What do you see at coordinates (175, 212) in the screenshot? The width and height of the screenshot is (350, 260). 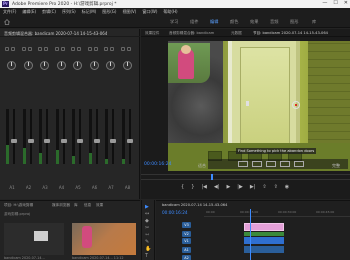 I see `timeline-timecode: 00:00:16:24` at bounding box center [175, 212].